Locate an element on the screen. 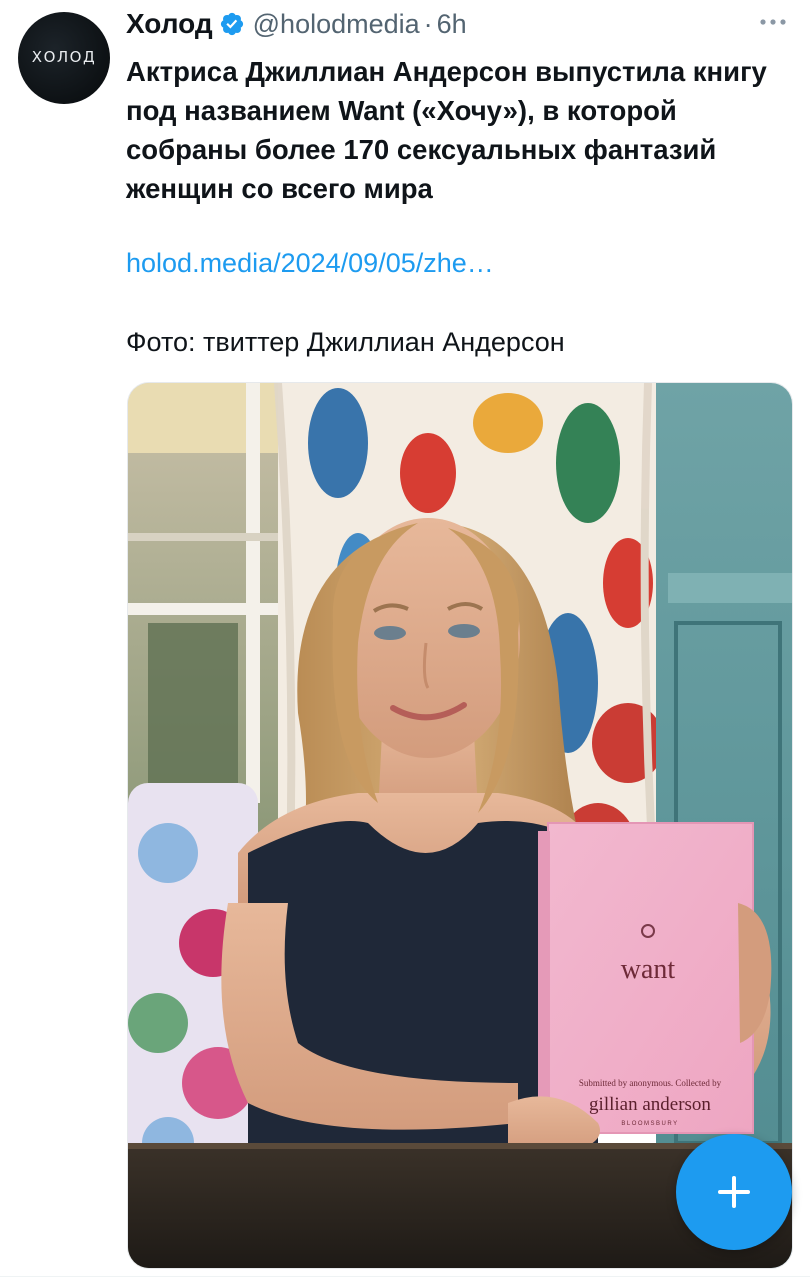 This screenshot has height=1280, width=810. plus-icon is located at coordinates (734, 1192).